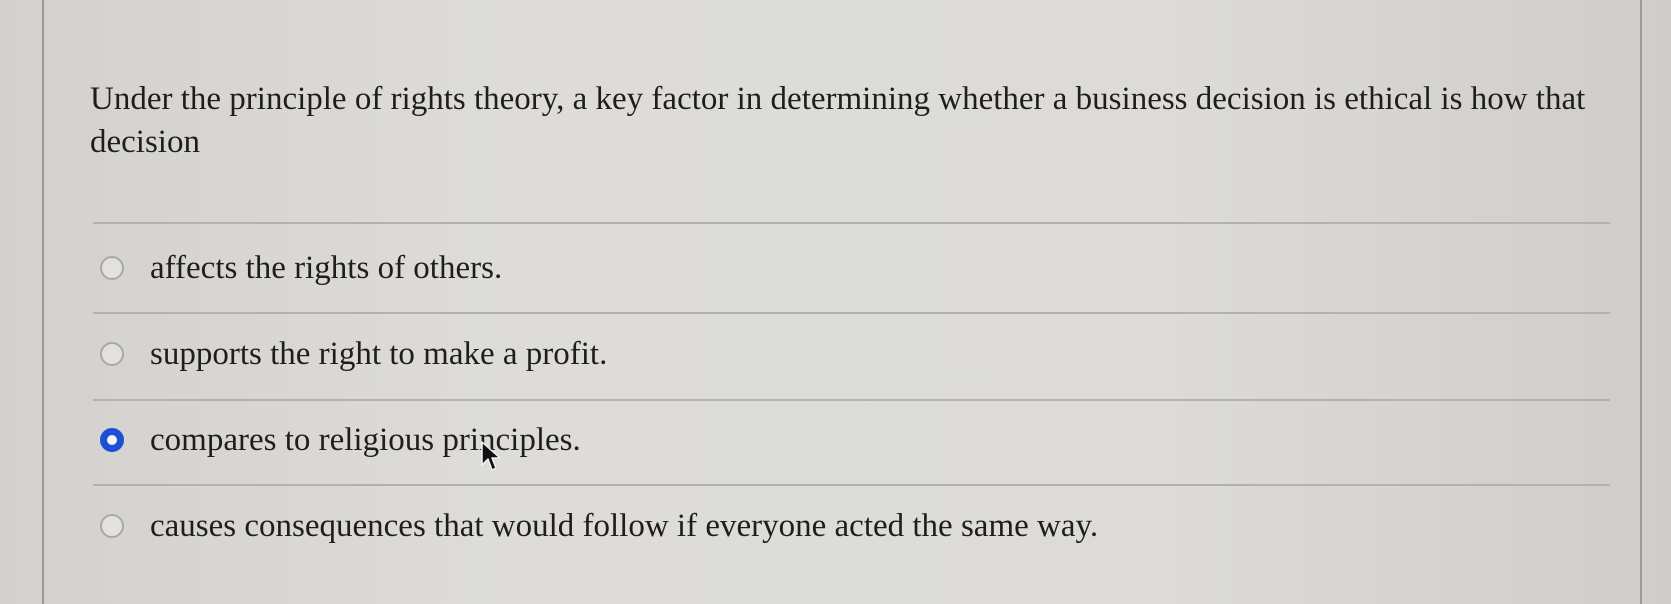 Image resolution: width=1671 pixels, height=604 pixels. Describe the element at coordinates (491, 456) in the screenshot. I see `mouse-pointer-icon` at that location.